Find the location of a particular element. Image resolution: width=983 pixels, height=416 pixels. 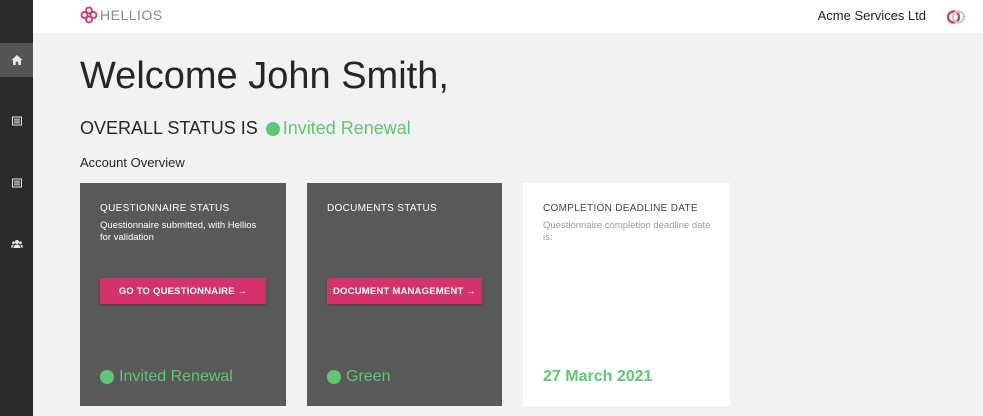

overall-status-value: Invited Renewal is located at coordinates (346, 128).